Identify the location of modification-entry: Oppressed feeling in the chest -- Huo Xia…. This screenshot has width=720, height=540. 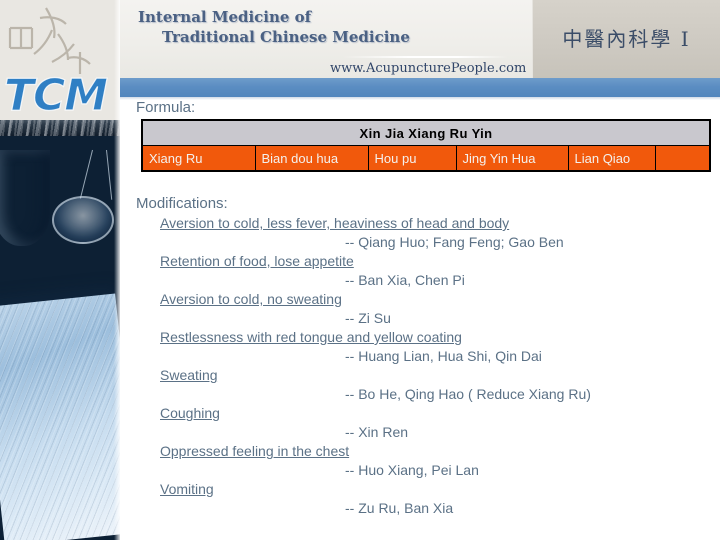
(426, 461).